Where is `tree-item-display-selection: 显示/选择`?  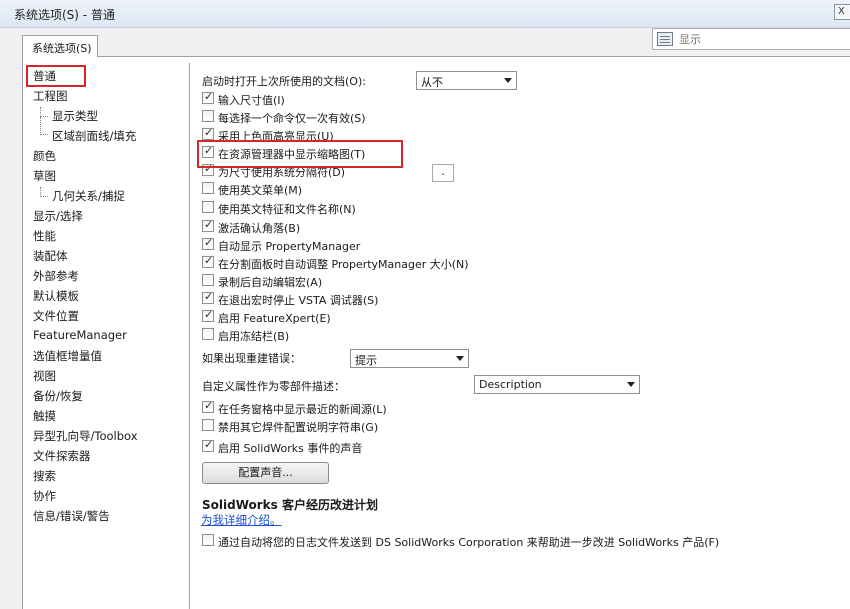 tree-item-display-selection: 显示/选择 is located at coordinates (58, 216).